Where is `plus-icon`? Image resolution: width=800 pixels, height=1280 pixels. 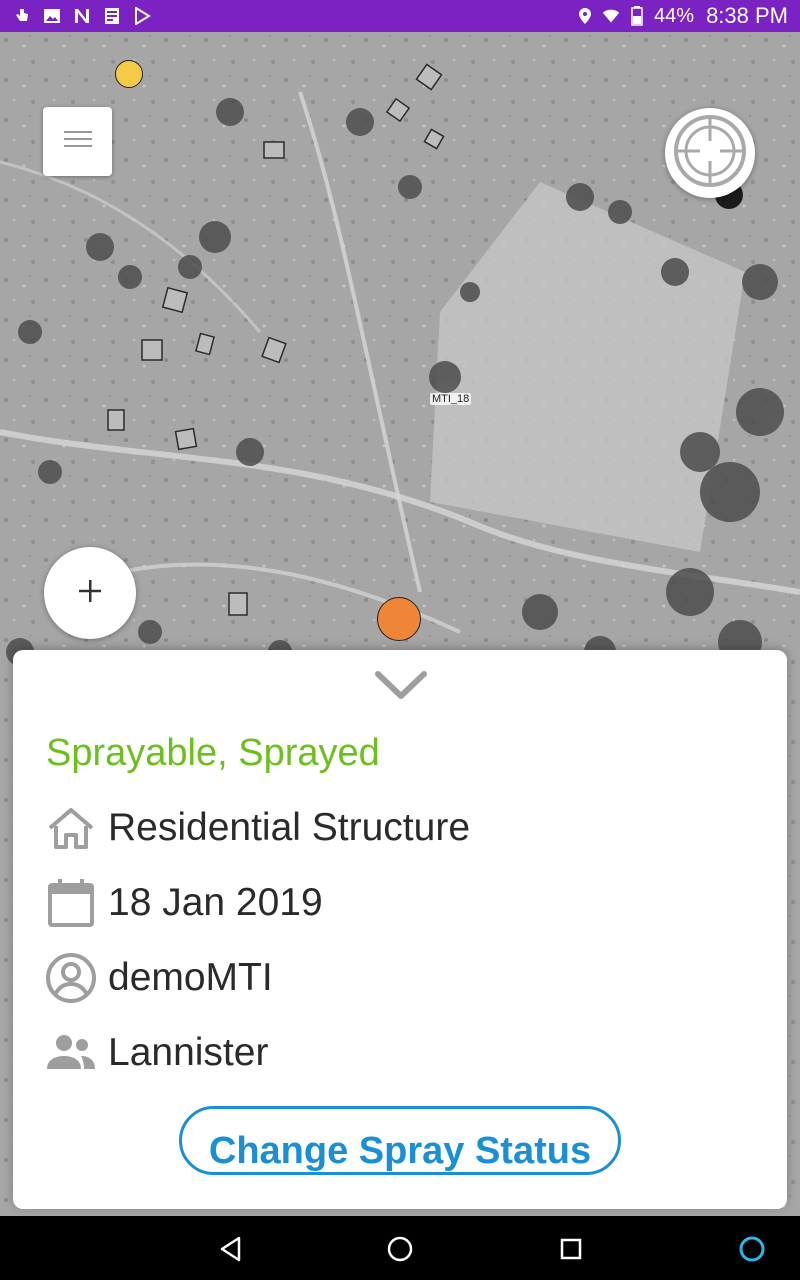 plus-icon is located at coordinates (90, 593).